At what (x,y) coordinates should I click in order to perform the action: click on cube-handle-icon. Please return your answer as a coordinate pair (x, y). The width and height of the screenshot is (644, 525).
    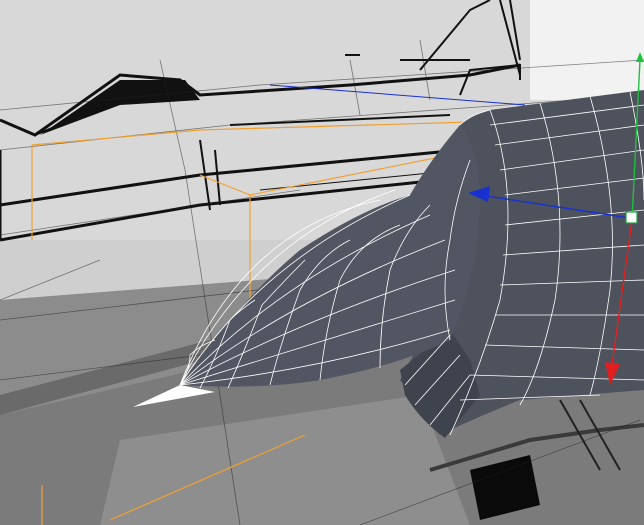
    Looking at the image, I should click on (631, 217).